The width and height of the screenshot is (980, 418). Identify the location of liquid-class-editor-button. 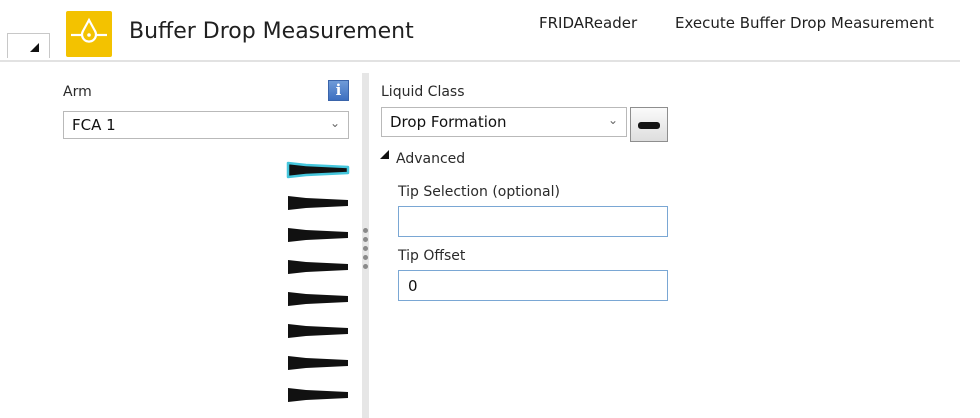
(649, 124).